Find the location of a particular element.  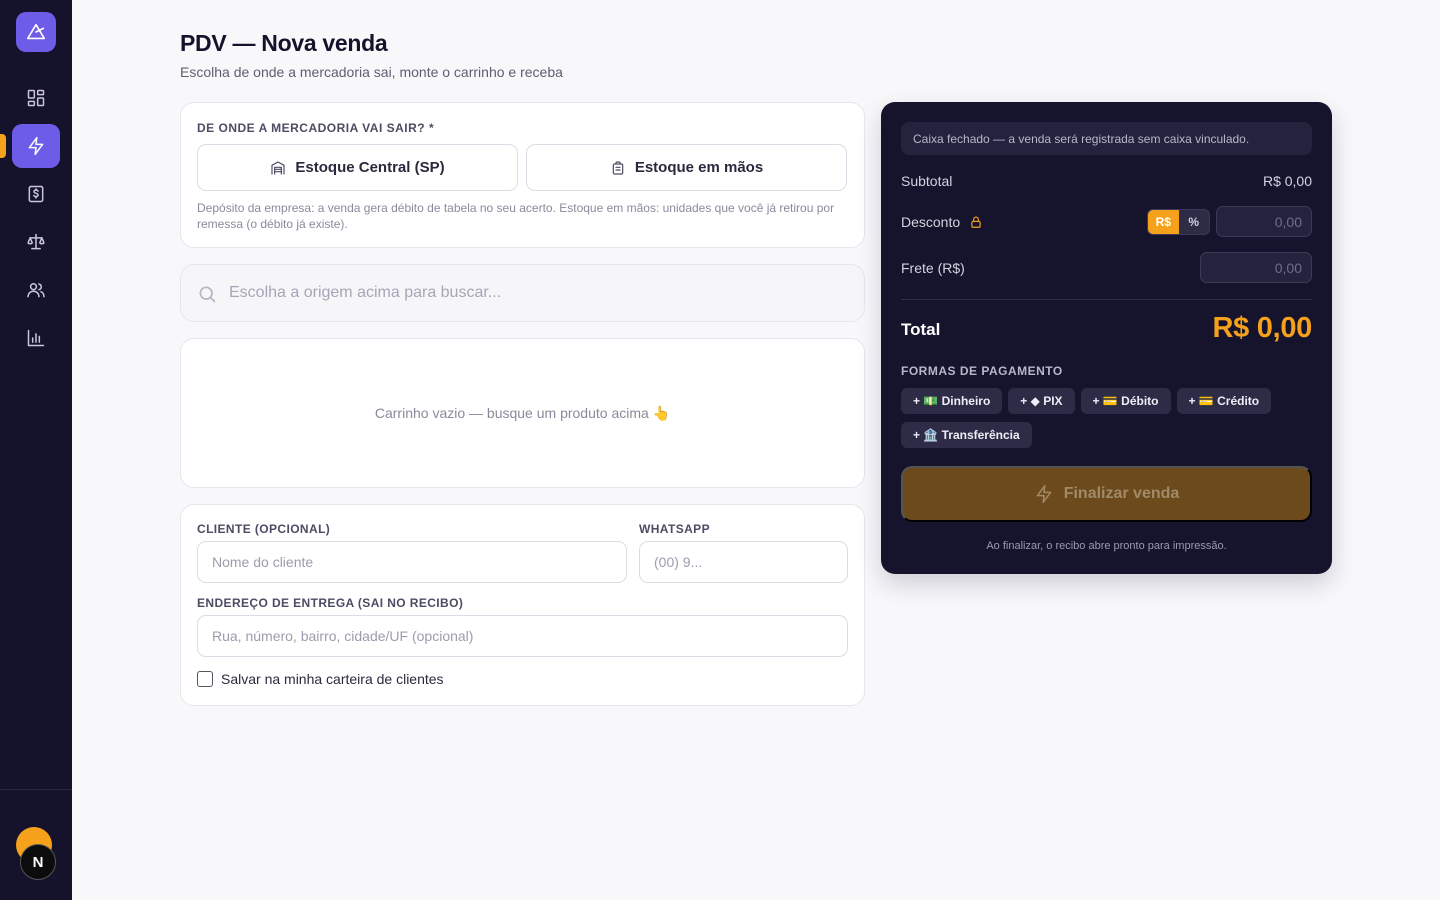

panel-divider is located at coordinates (1106, 299).